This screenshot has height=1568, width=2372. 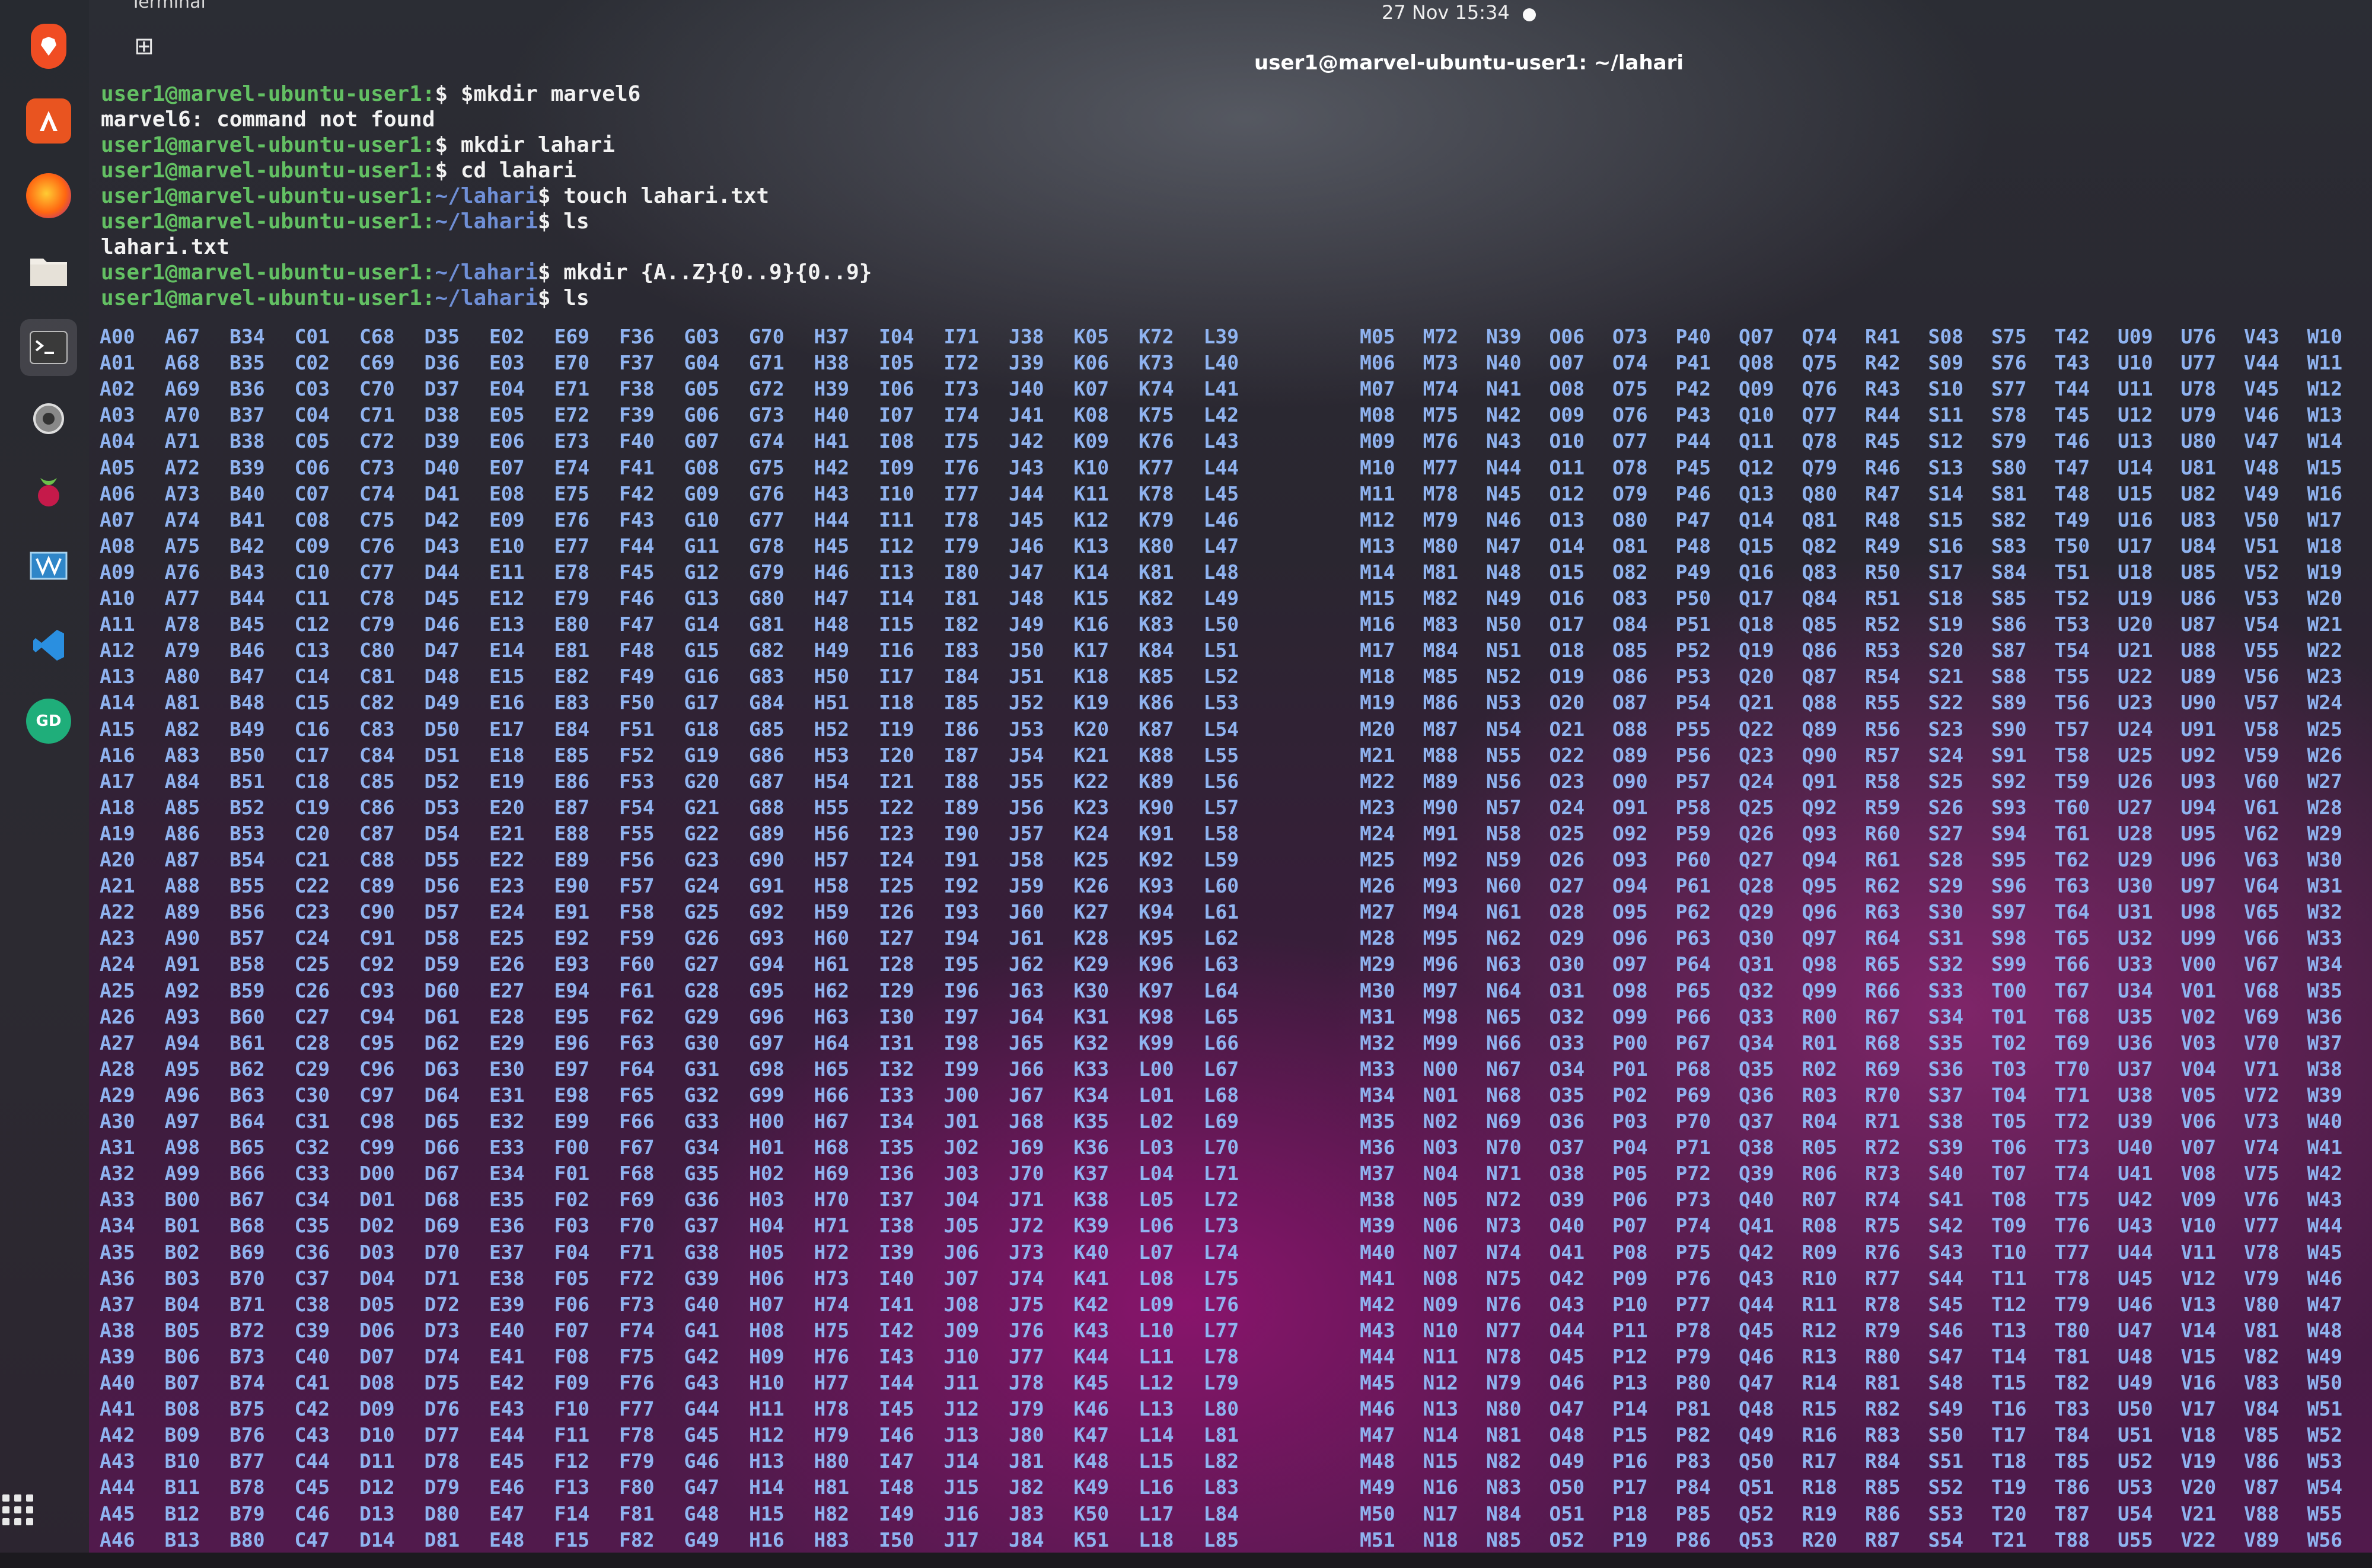 What do you see at coordinates (144, 46) in the screenshot?
I see `new-tab-icon: ⊞` at bounding box center [144, 46].